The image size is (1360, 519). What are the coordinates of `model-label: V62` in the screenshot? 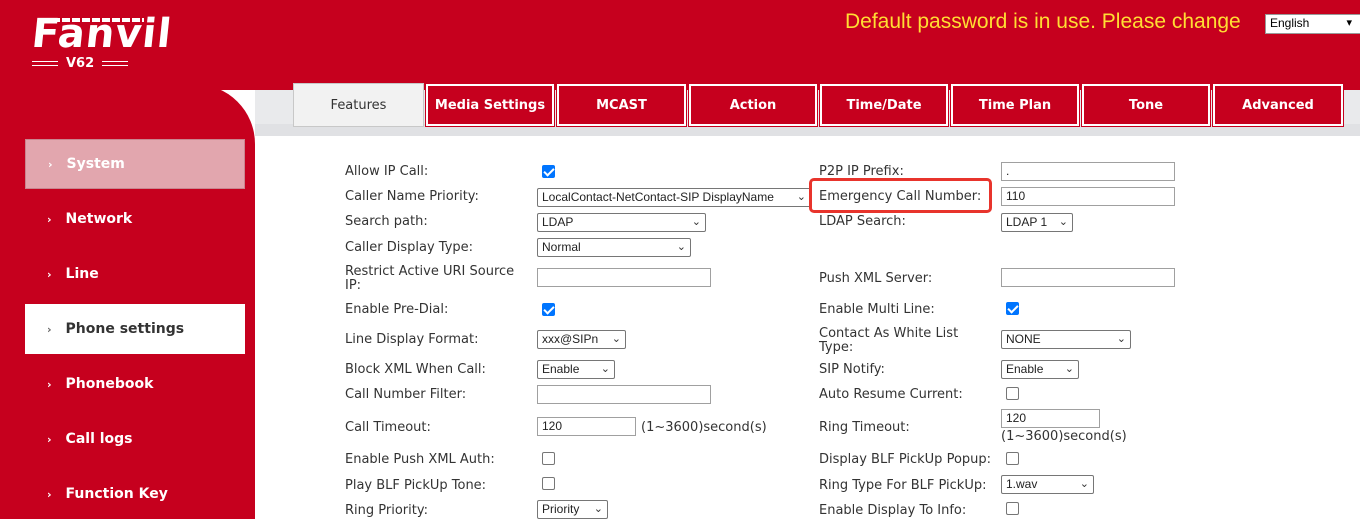 It's located at (97, 63).